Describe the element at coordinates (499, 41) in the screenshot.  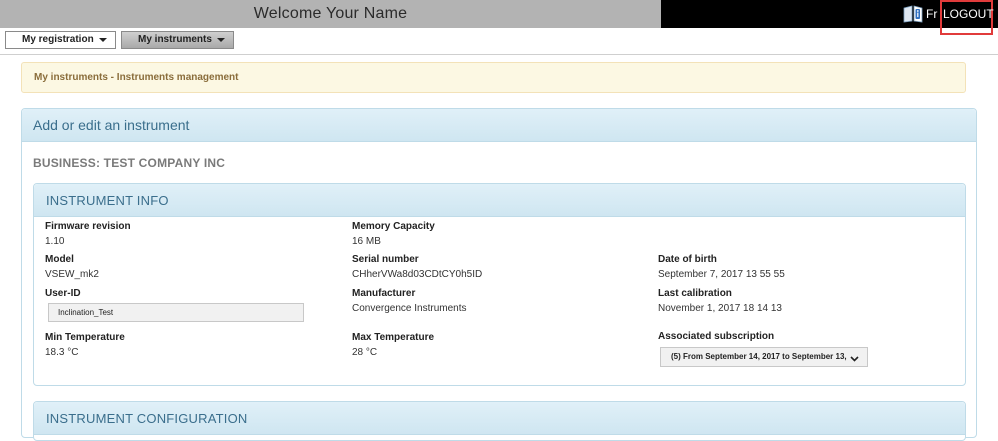
I see `menu-bar: My registration My instruments` at that location.